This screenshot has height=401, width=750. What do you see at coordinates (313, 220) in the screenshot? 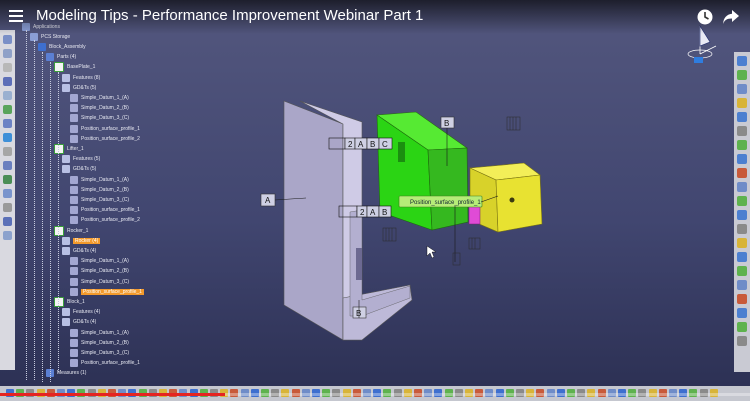
I see `baseplate-back-face` at bounding box center [313, 220].